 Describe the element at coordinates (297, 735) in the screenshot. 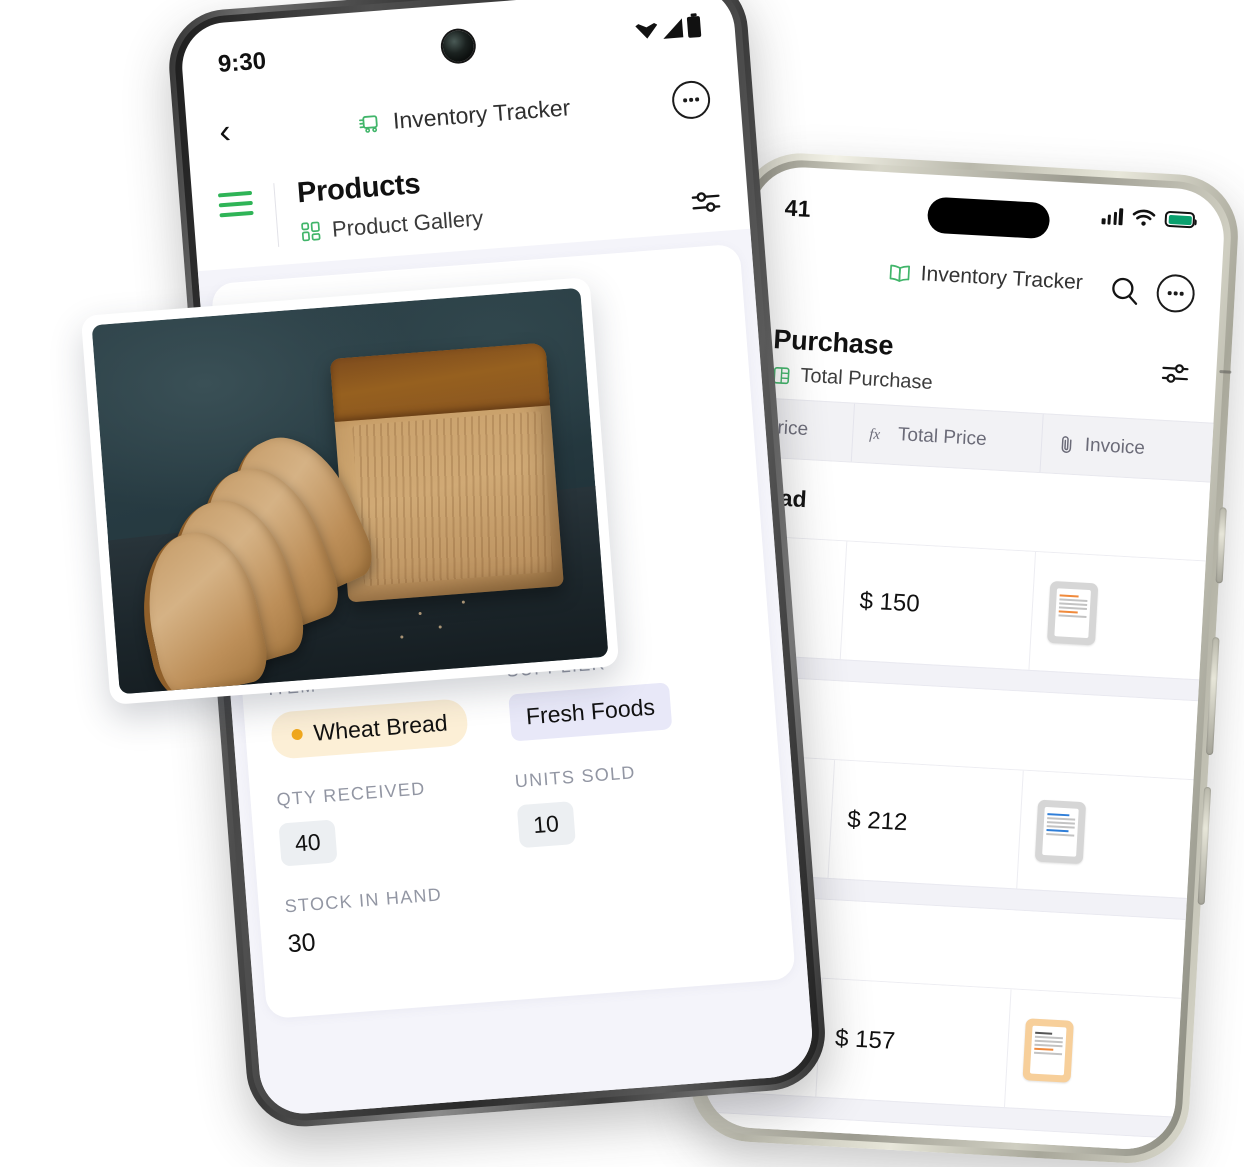

I see `status-dot-icon` at that location.